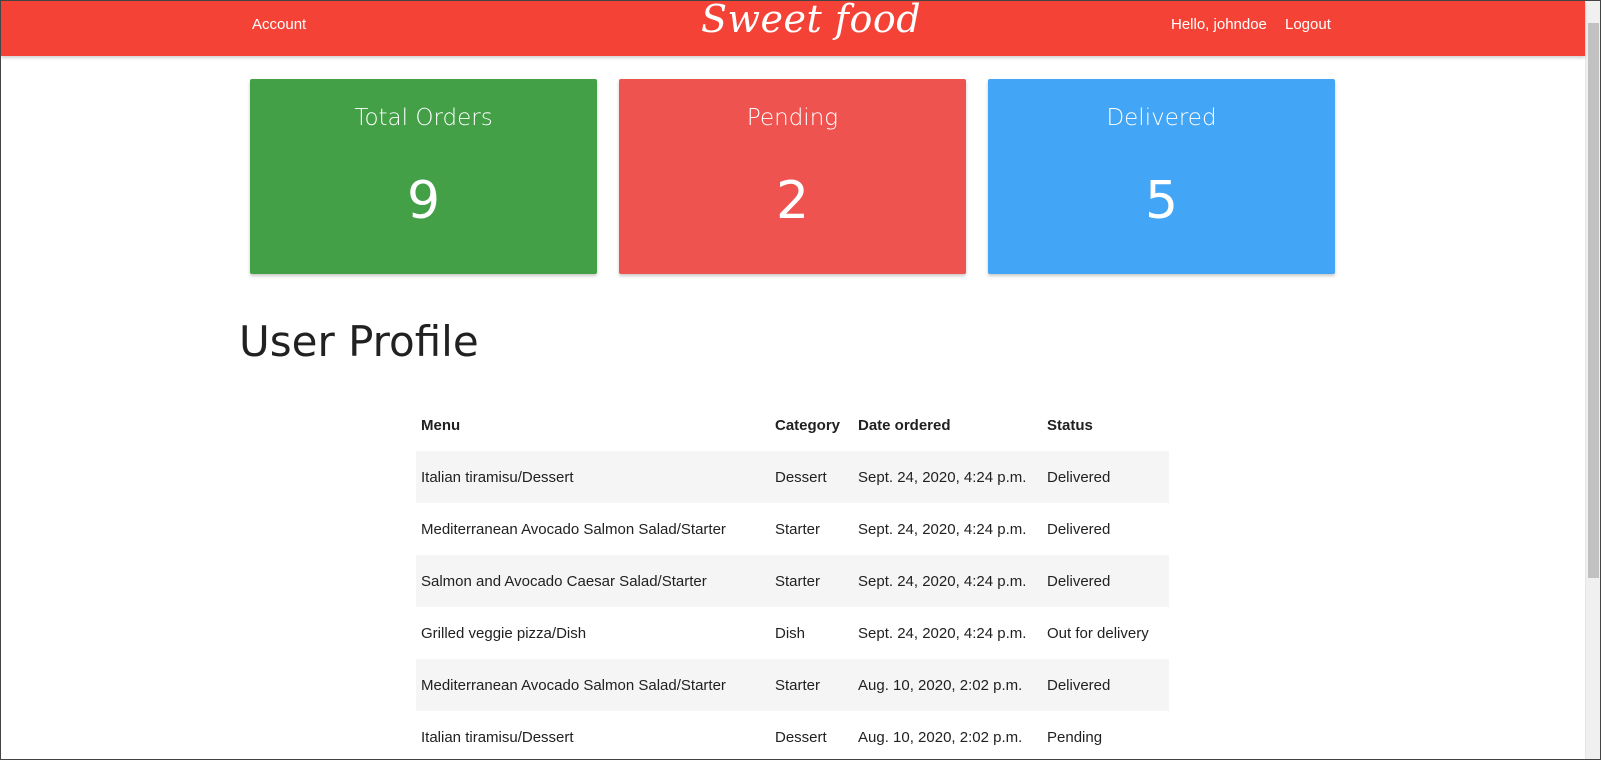  What do you see at coordinates (1593, 300) in the screenshot?
I see `scrollbar-thumb` at bounding box center [1593, 300].